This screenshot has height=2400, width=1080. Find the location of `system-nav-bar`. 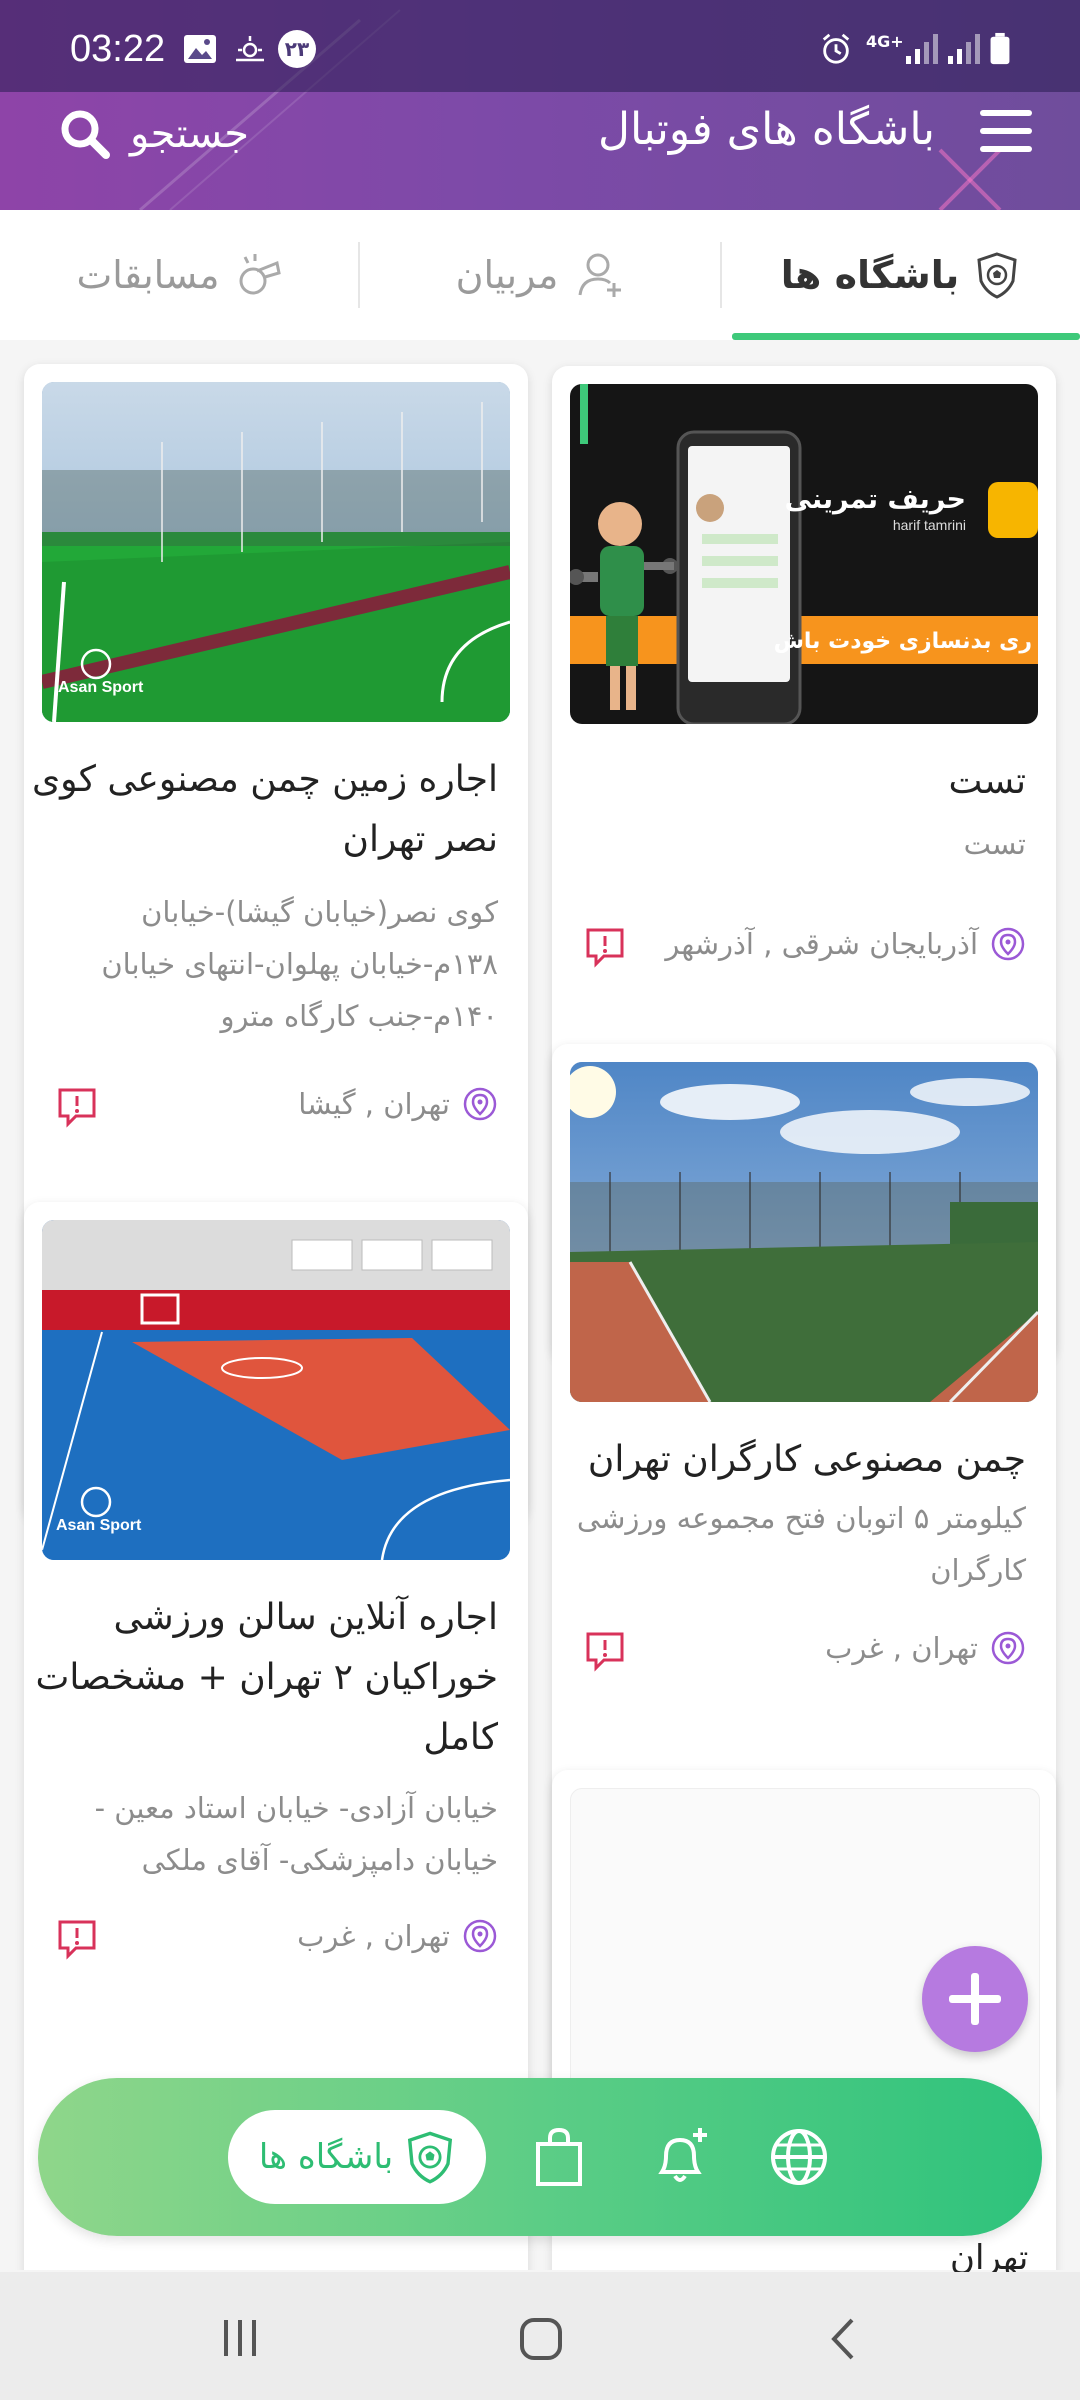

system-nav-bar is located at coordinates (540, 2336).